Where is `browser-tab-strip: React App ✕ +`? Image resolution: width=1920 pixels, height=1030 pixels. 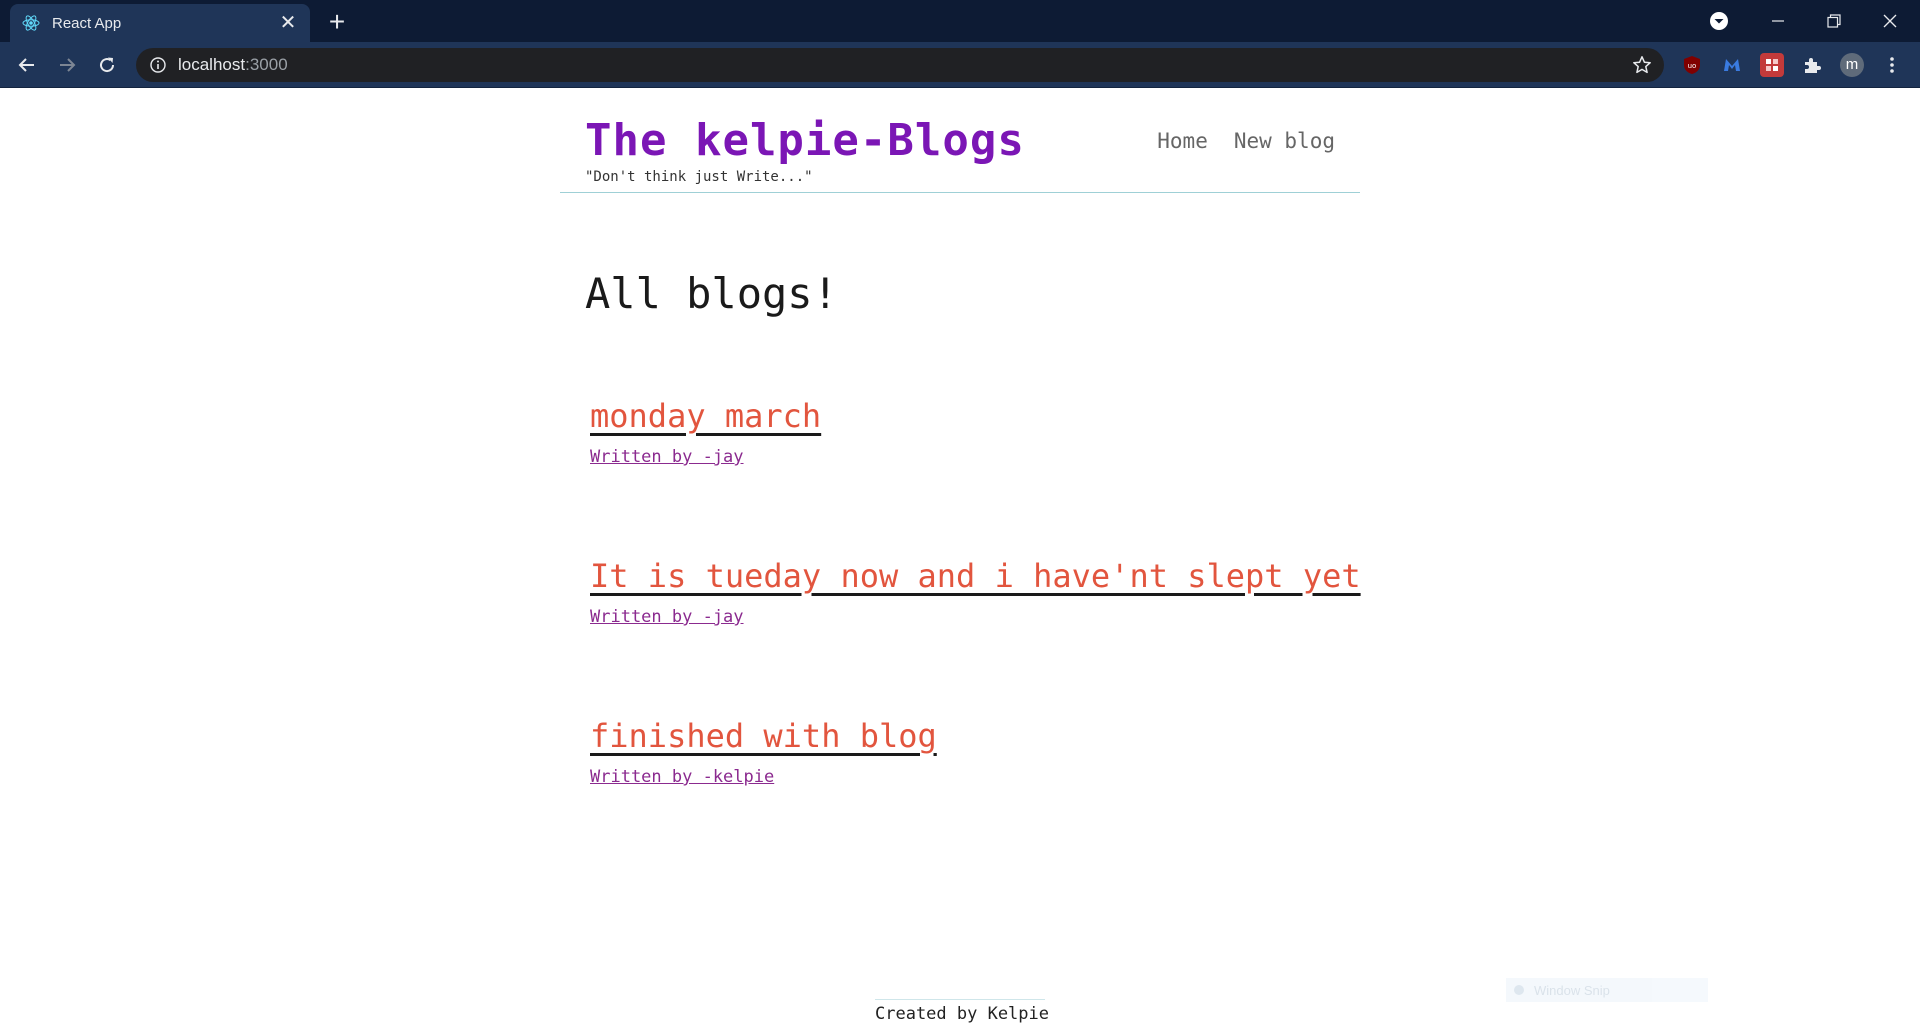 browser-tab-strip: React App ✕ + is located at coordinates (960, 21).